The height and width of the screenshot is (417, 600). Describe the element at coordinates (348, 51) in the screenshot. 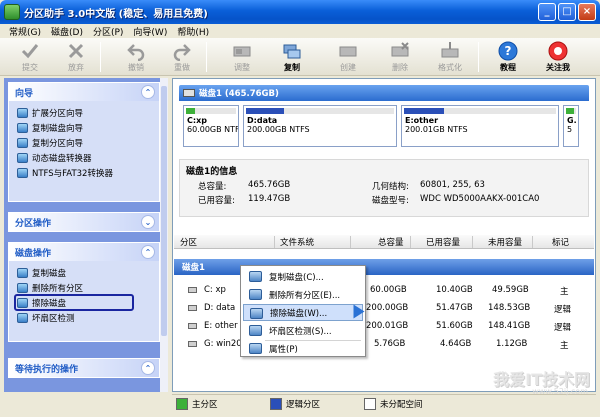

I see `create-icon` at that location.